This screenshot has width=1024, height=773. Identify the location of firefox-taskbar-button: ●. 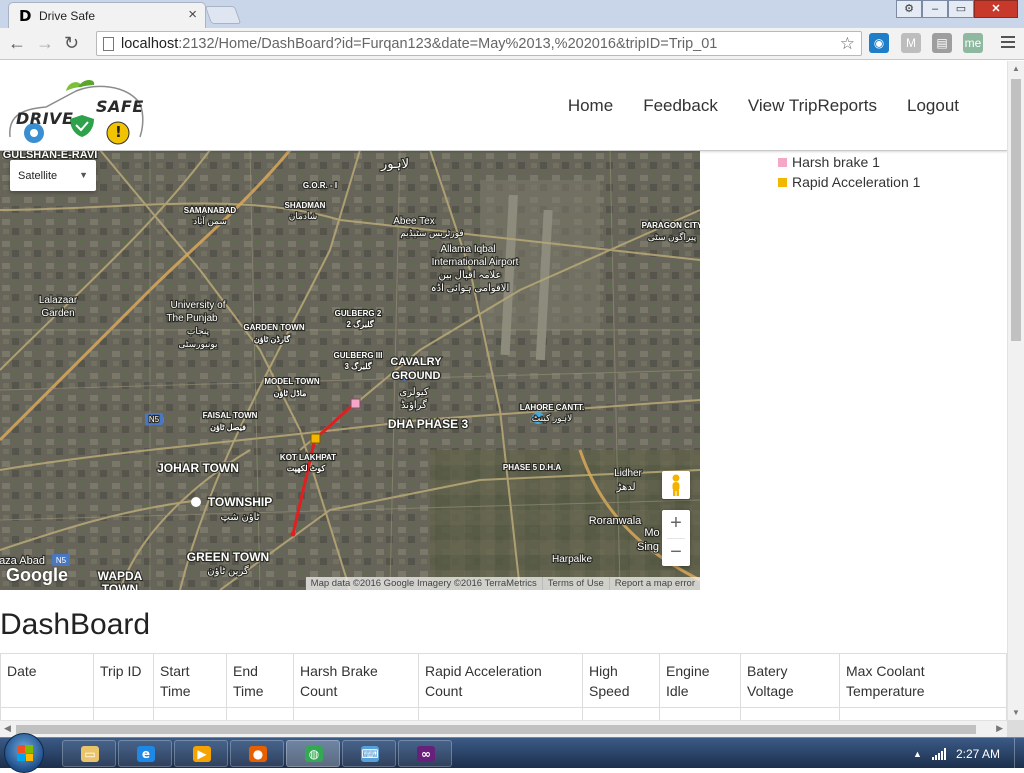
(257, 753).